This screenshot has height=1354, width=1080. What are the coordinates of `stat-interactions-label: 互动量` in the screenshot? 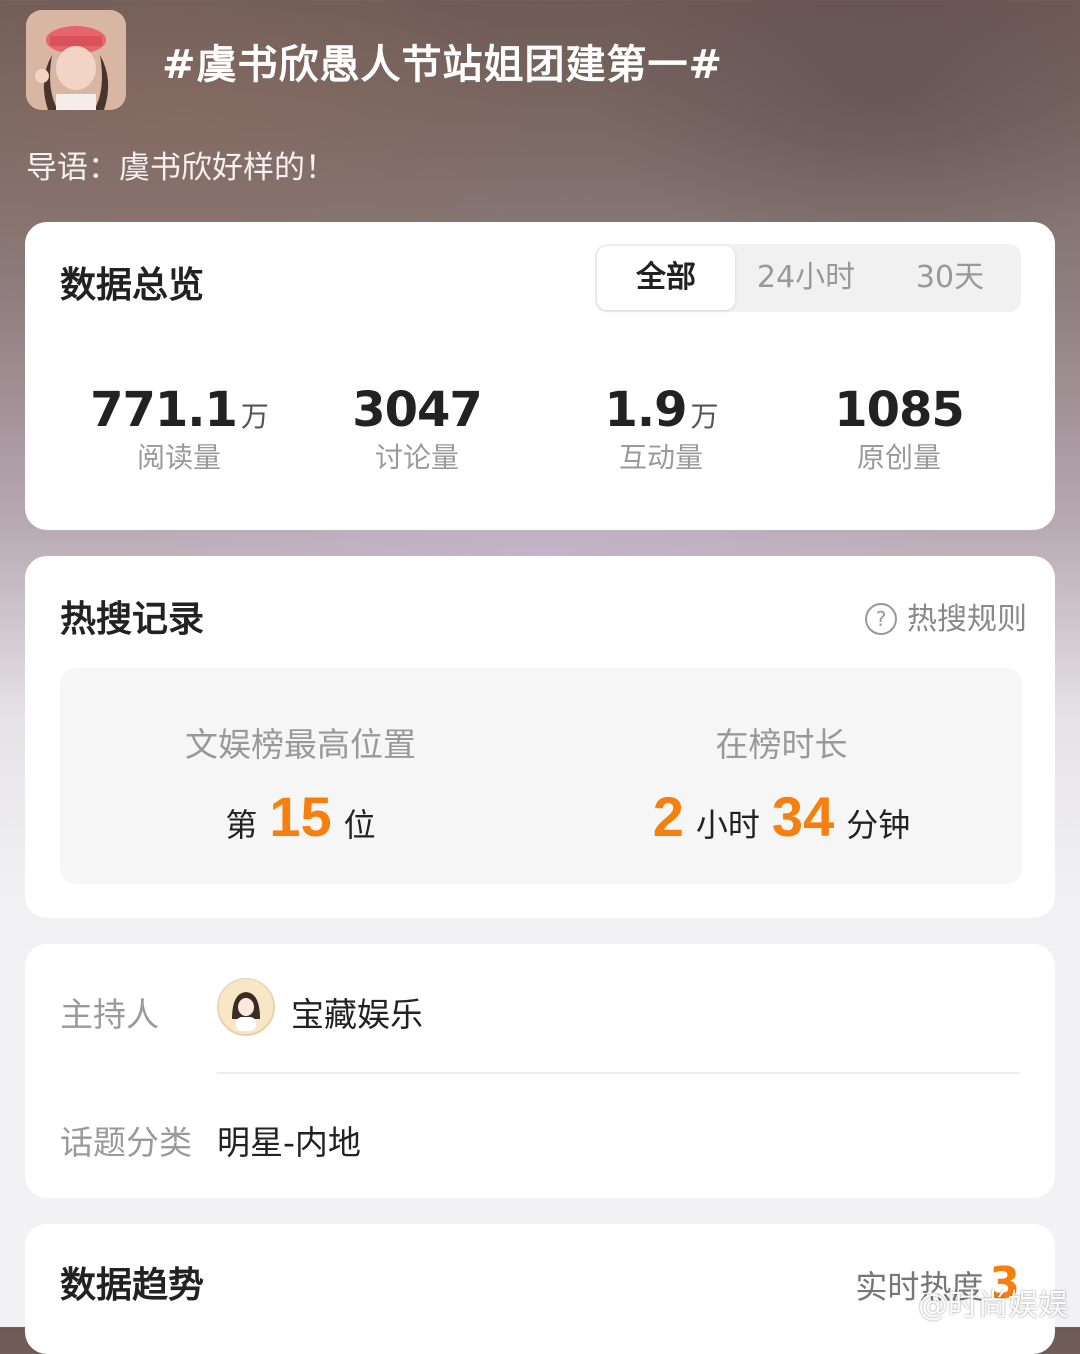 It's located at (660, 457).